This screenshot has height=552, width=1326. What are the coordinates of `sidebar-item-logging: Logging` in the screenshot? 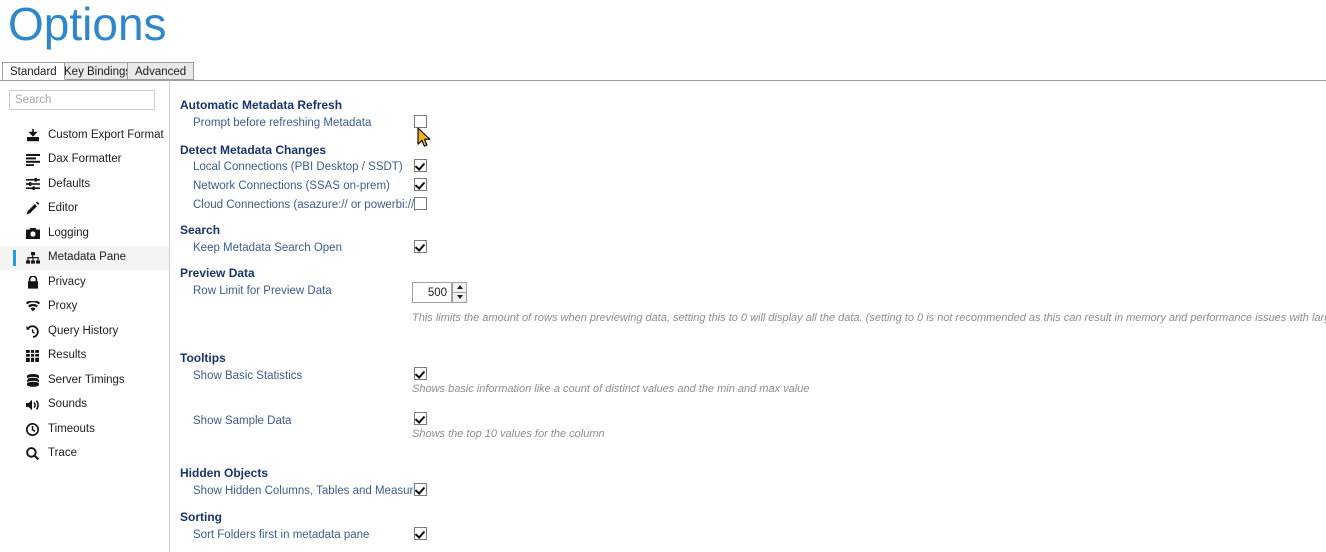 It's located at (84, 233).